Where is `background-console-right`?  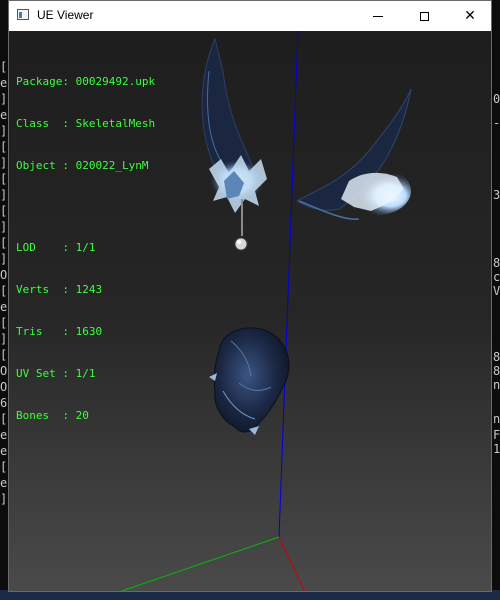 background-console-right is located at coordinates (495, 300).